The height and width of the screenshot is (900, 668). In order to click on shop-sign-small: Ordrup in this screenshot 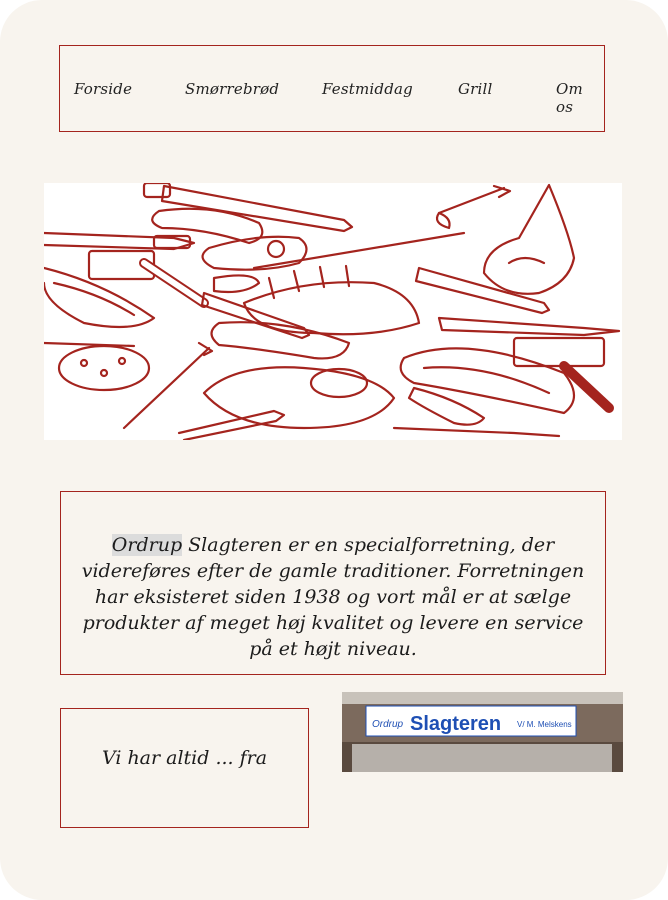, I will do `click(388, 724)`.